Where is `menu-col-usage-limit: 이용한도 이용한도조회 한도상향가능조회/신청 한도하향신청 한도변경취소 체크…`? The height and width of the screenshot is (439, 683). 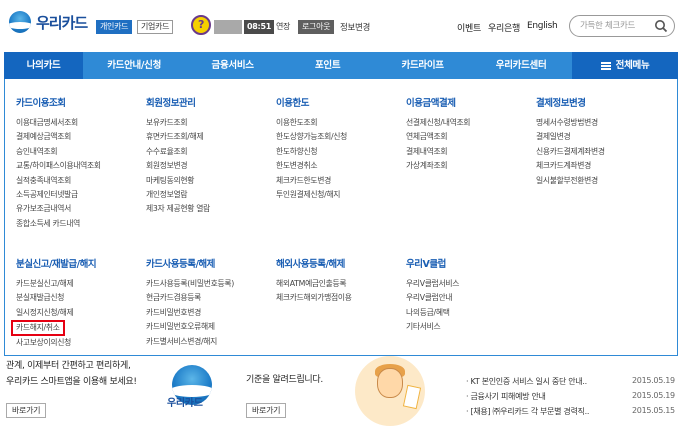 menu-col-usage-limit: 이용한도 이용한도조회 한도상향가능조회/신청 한도하향신청 한도변경취소 체크… is located at coordinates (311, 148).